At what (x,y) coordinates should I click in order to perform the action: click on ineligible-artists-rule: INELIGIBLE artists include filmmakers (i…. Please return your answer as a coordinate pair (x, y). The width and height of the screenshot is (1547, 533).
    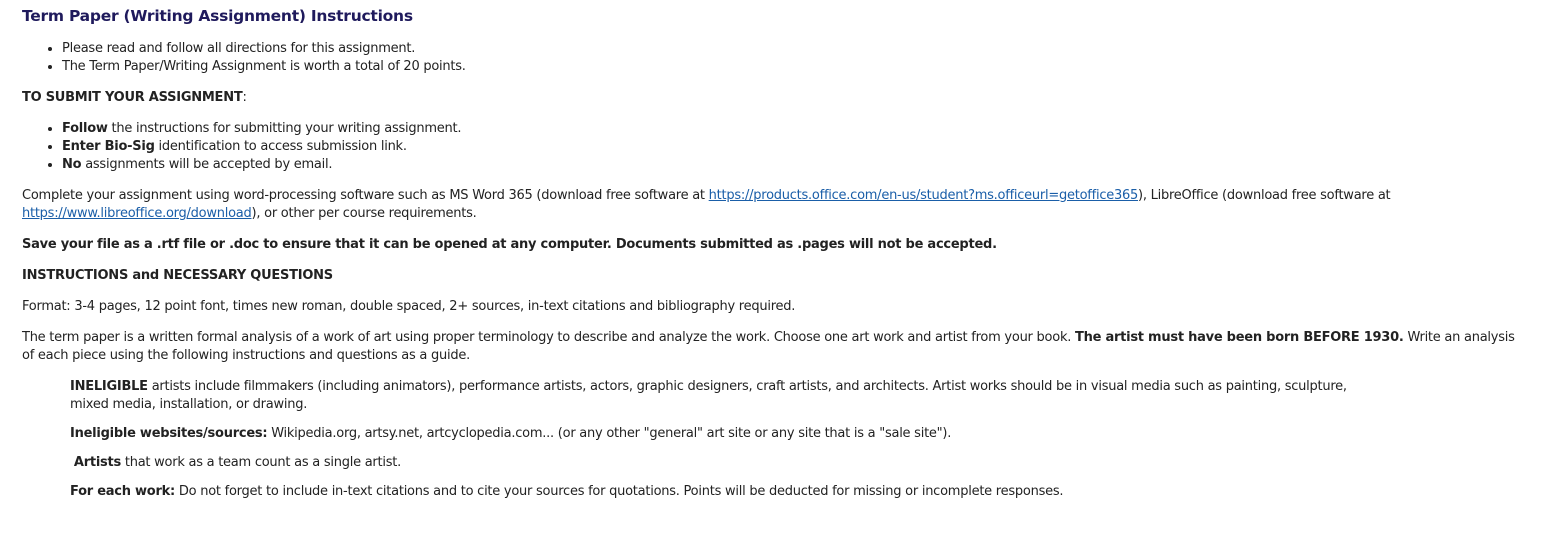
    Looking at the image, I should click on (725, 396).